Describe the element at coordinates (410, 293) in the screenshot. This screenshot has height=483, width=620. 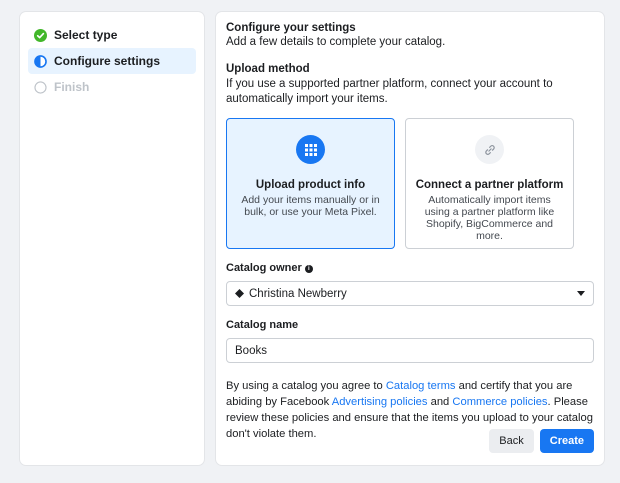
I see `catalog-owner-select: Christina Newberry` at that location.